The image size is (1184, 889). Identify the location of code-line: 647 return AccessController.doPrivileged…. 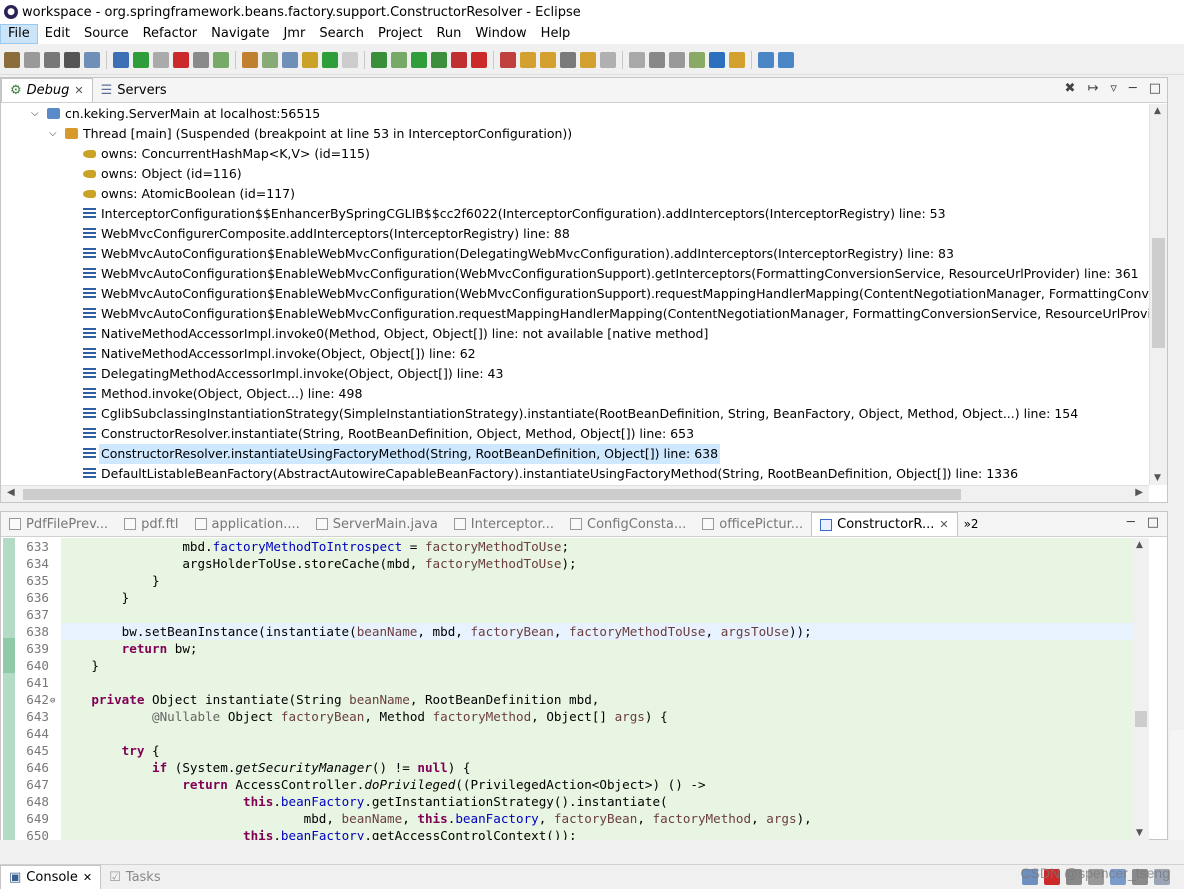
(569, 784).